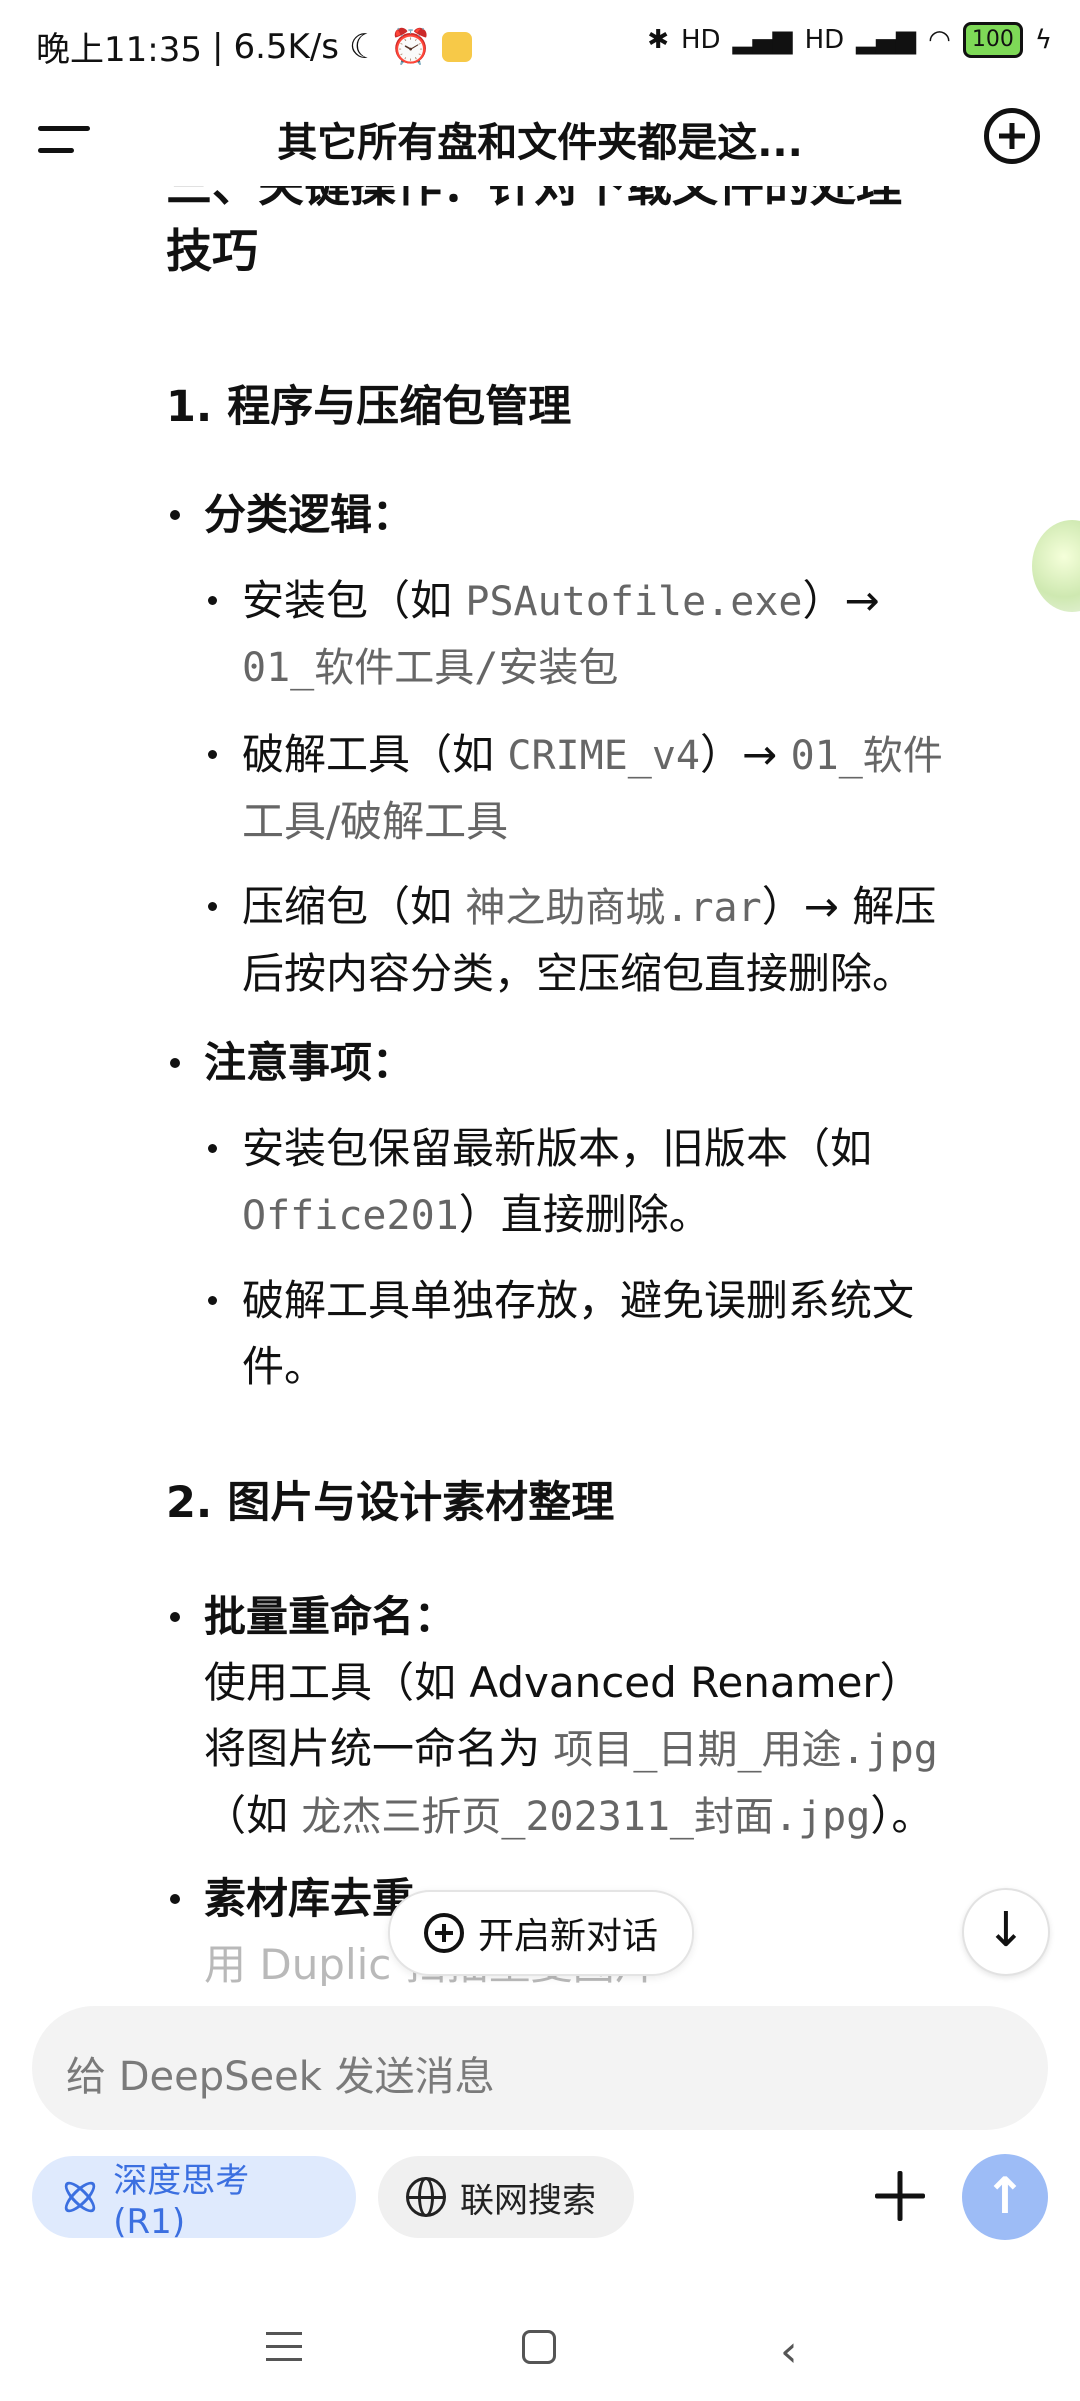 The image size is (1080, 2401). What do you see at coordinates (410, 46) in the screenshot?
I see `alarm-icon: ⏰` at bounding box center [410, 46].